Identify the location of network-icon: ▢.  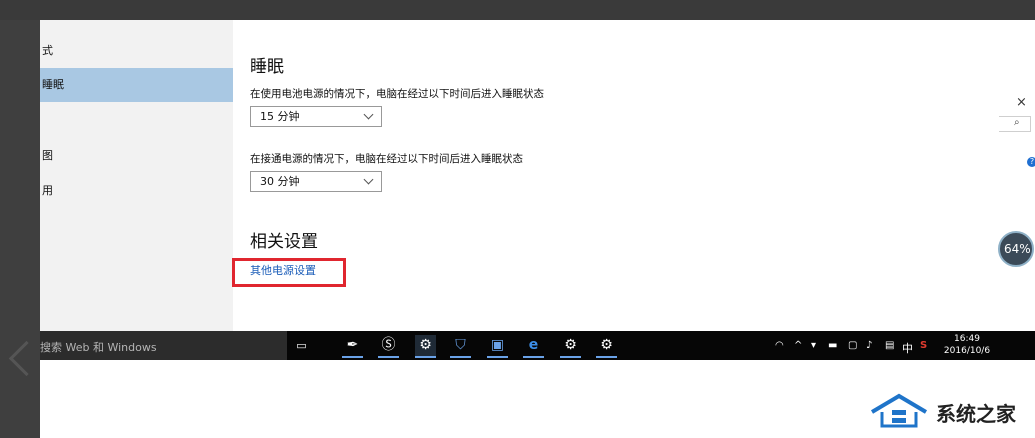
(852, 345).